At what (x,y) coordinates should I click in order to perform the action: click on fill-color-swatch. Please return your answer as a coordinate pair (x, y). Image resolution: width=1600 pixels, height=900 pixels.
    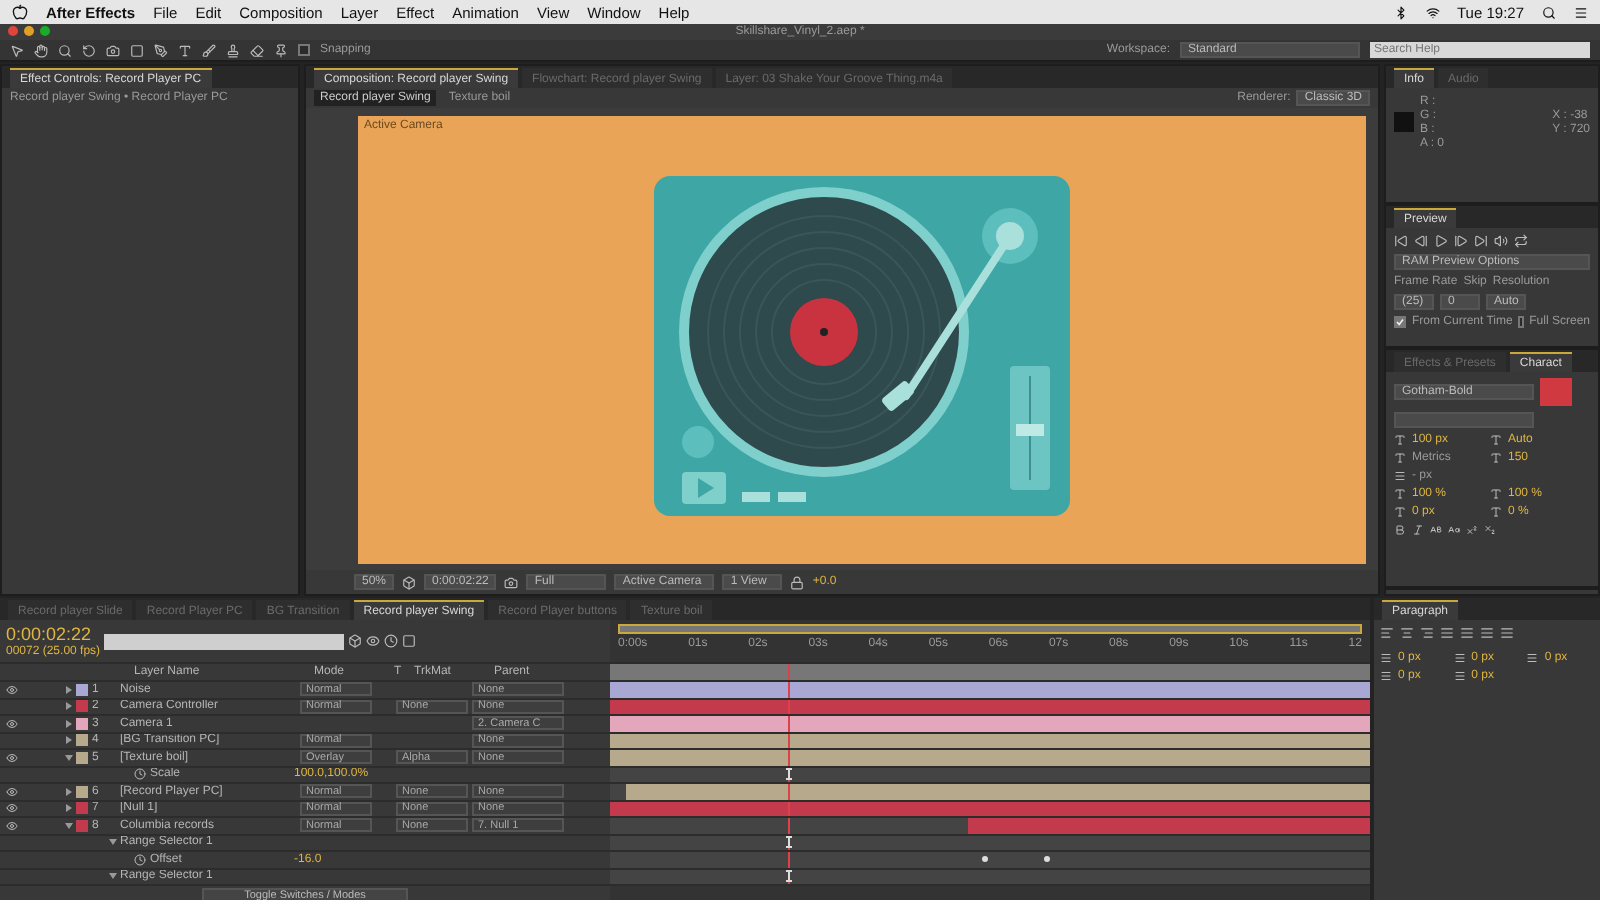
    Looking at the image, I should click on (1556, 392).